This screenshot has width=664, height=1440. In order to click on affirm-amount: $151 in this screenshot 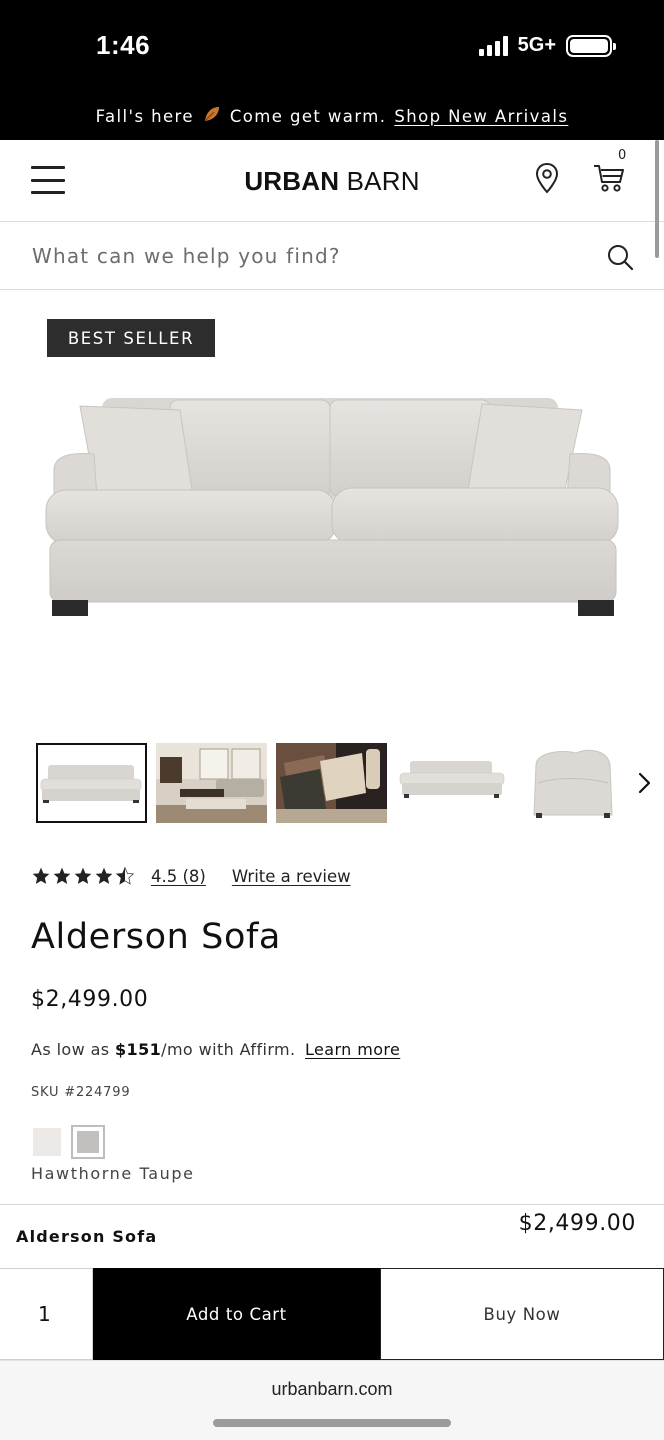, I will do `click(138, 1049)`.